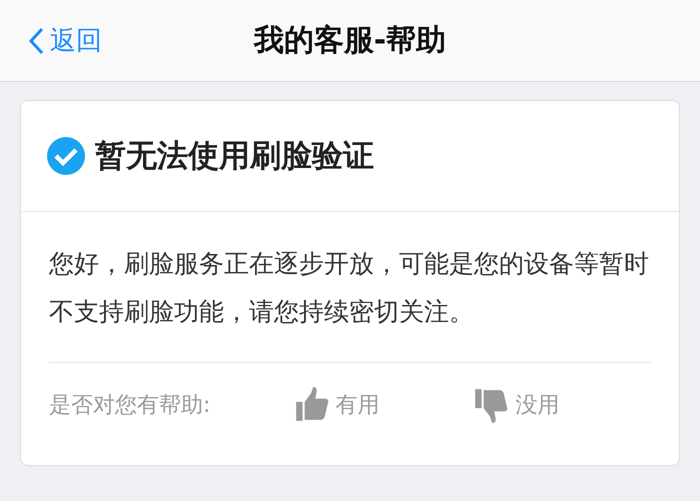 Image resolution: width=700 pixels, height=501 pixels. Describe the element at coordinates (80, 40) in the screenshot. I see `back-button: 返回` at that location.